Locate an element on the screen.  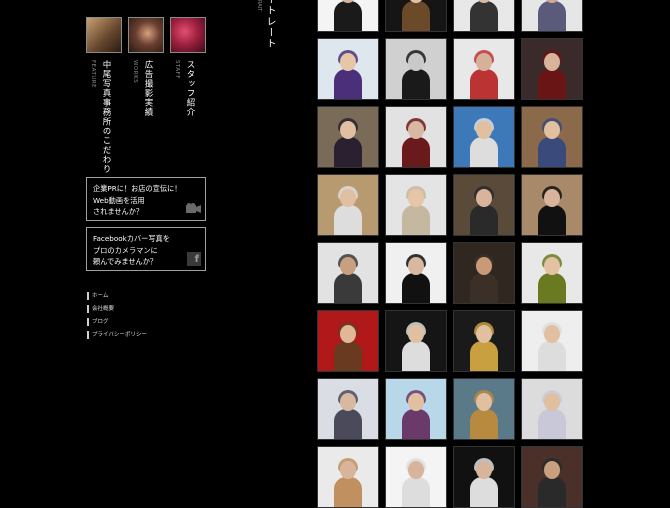
nav-item-staff-label: スタッフ紹介 is located at coordinates (190, 88).